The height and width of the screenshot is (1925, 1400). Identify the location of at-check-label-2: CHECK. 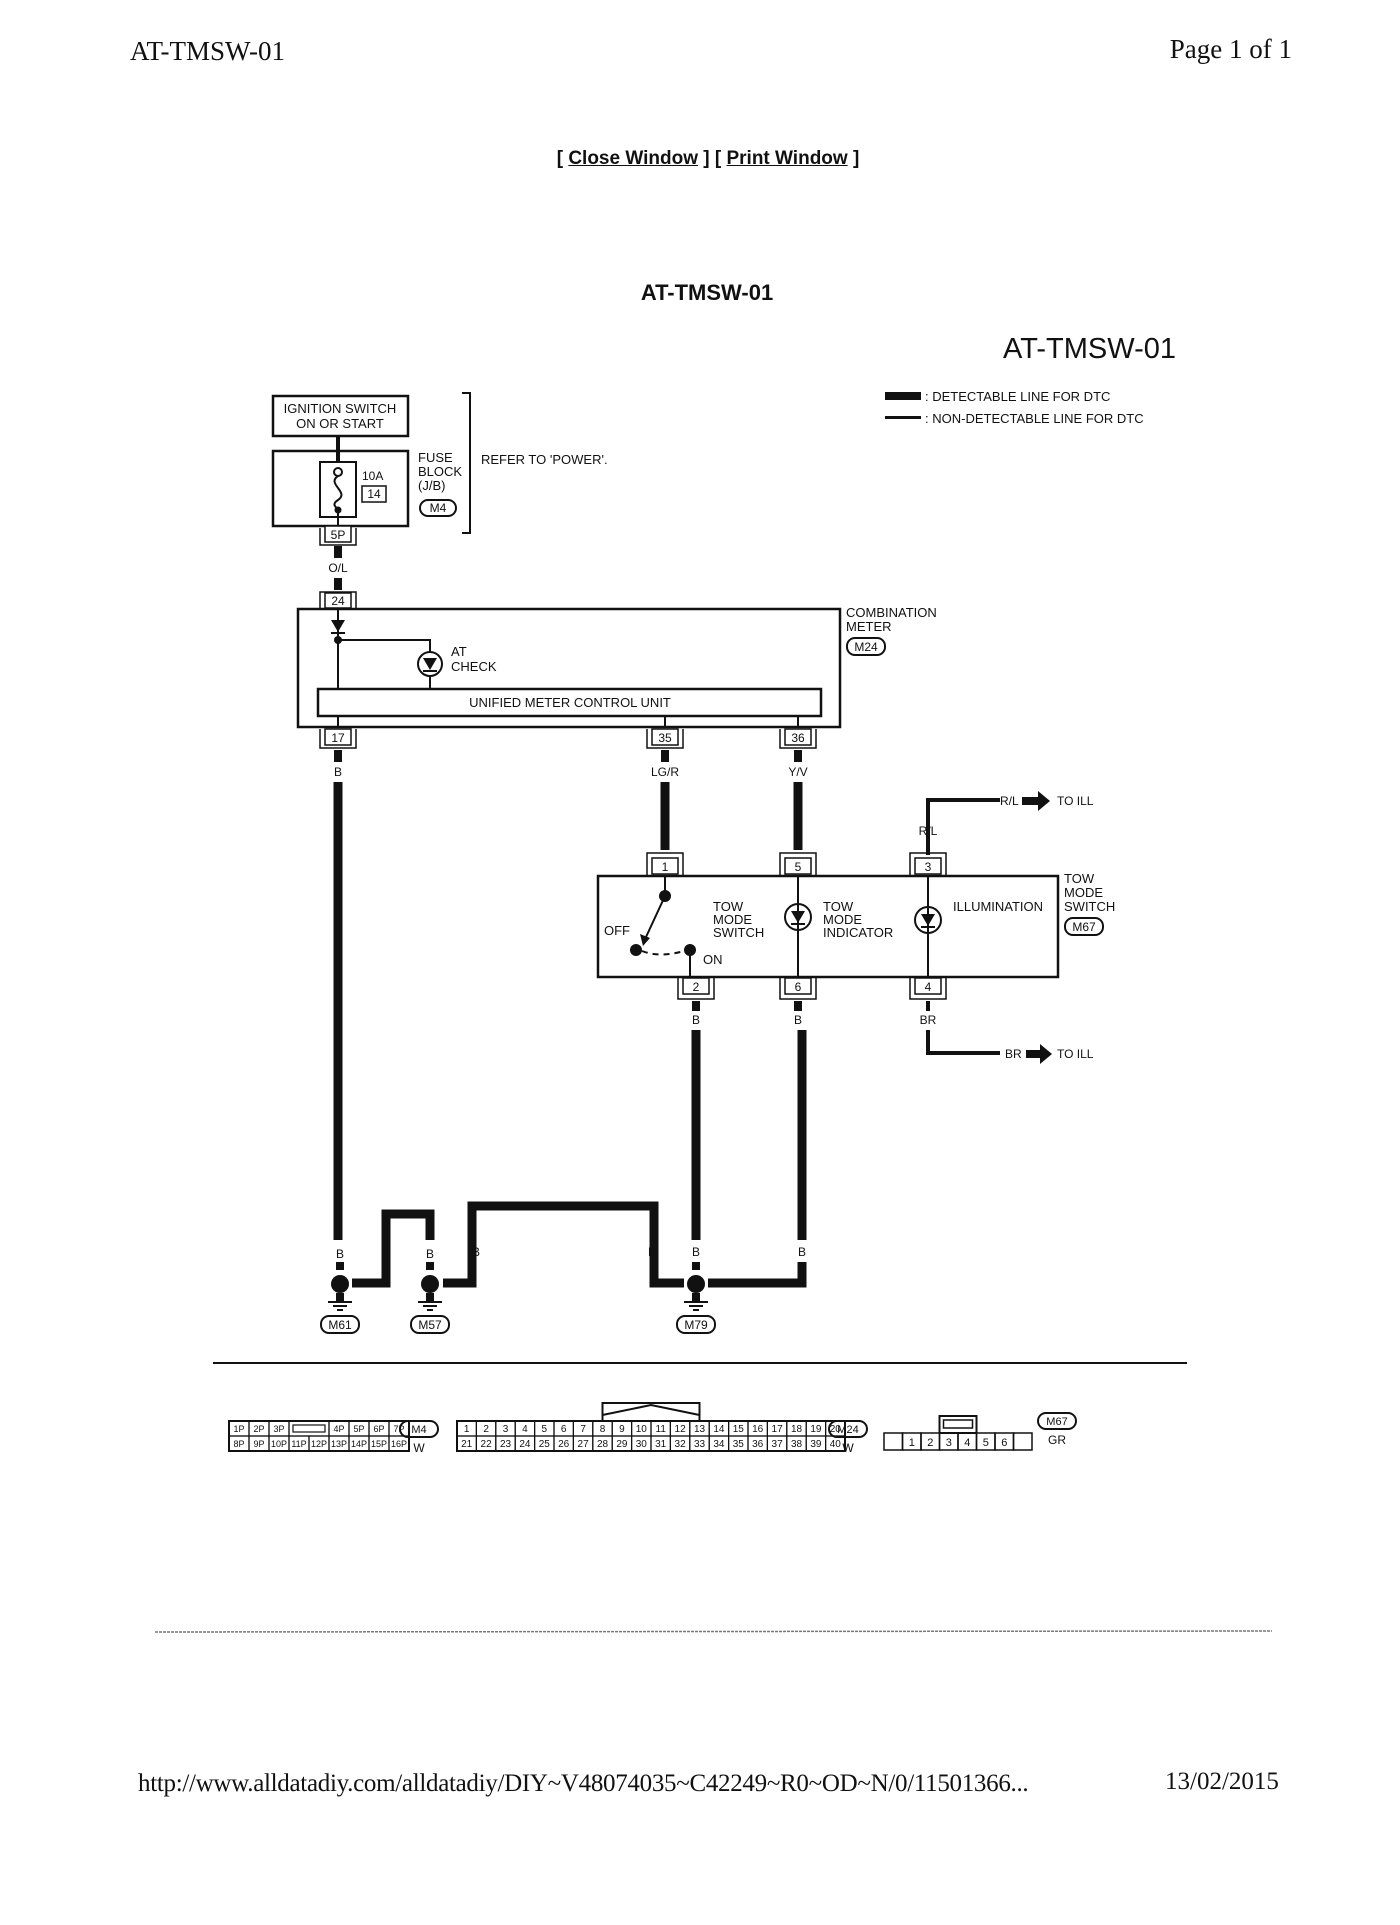
(474, 666).